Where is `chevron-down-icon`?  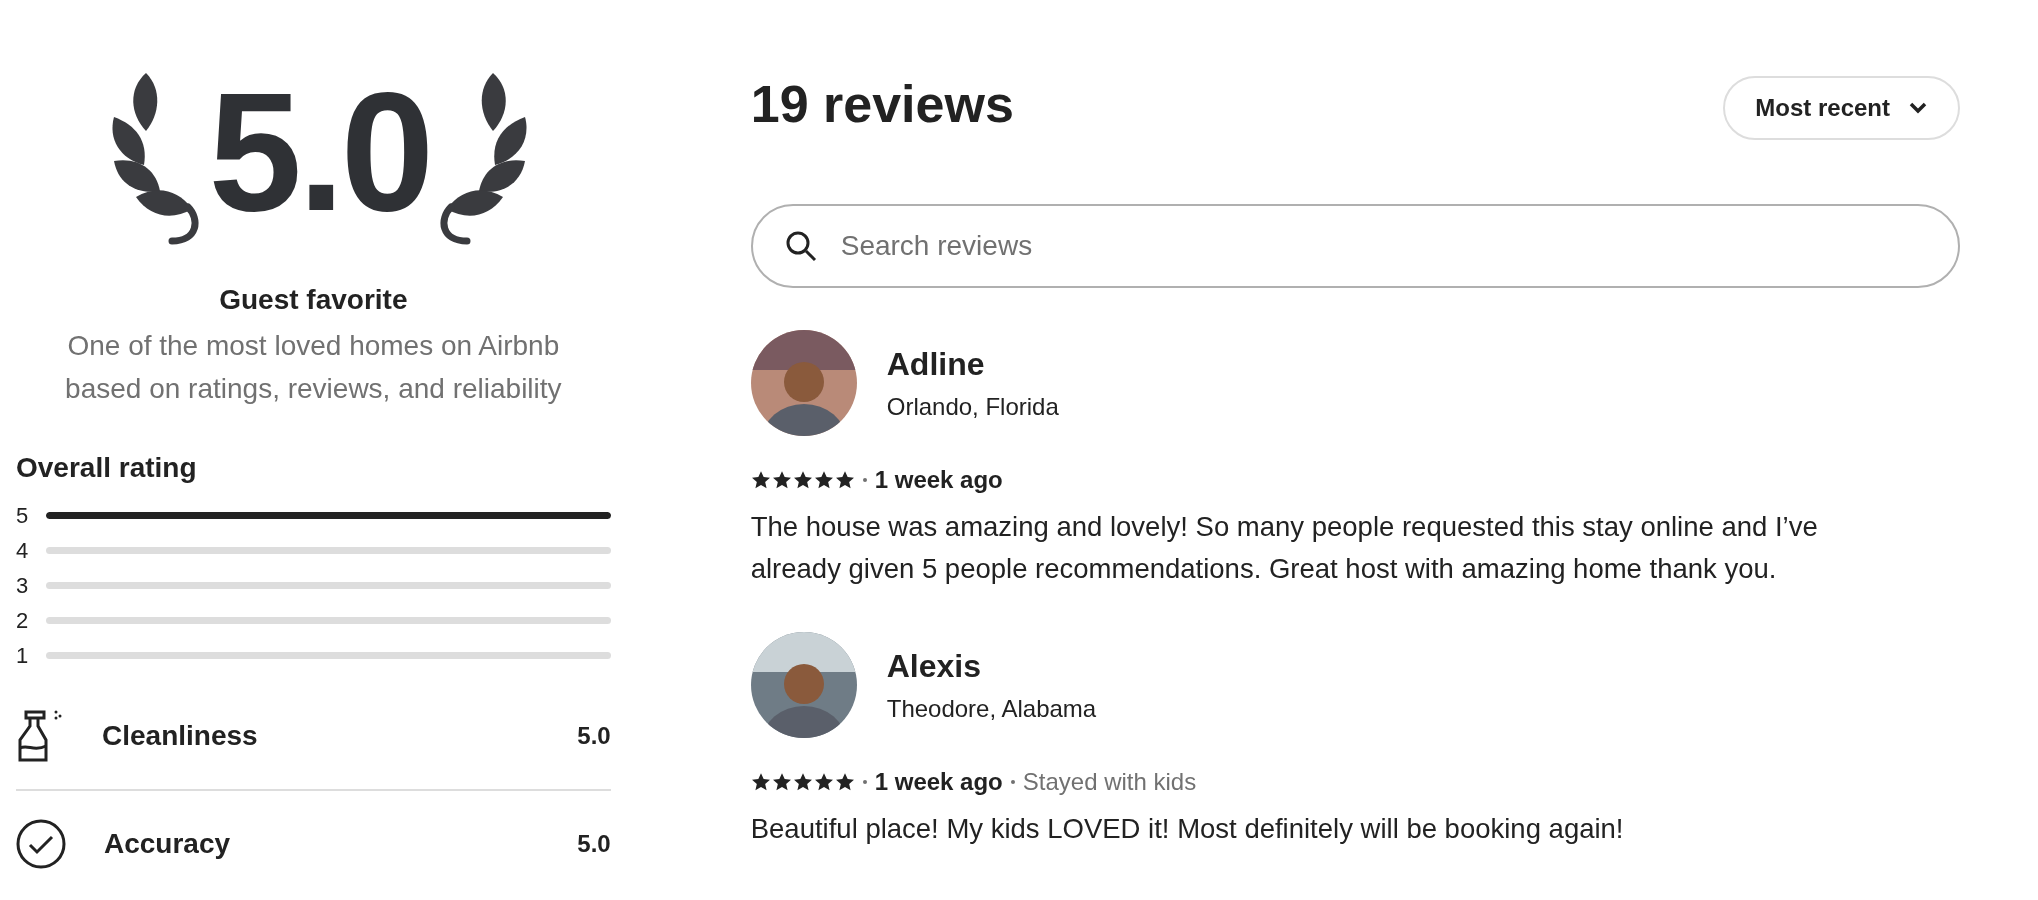
chevron-down-icon is located at coordinates (1918, 108).